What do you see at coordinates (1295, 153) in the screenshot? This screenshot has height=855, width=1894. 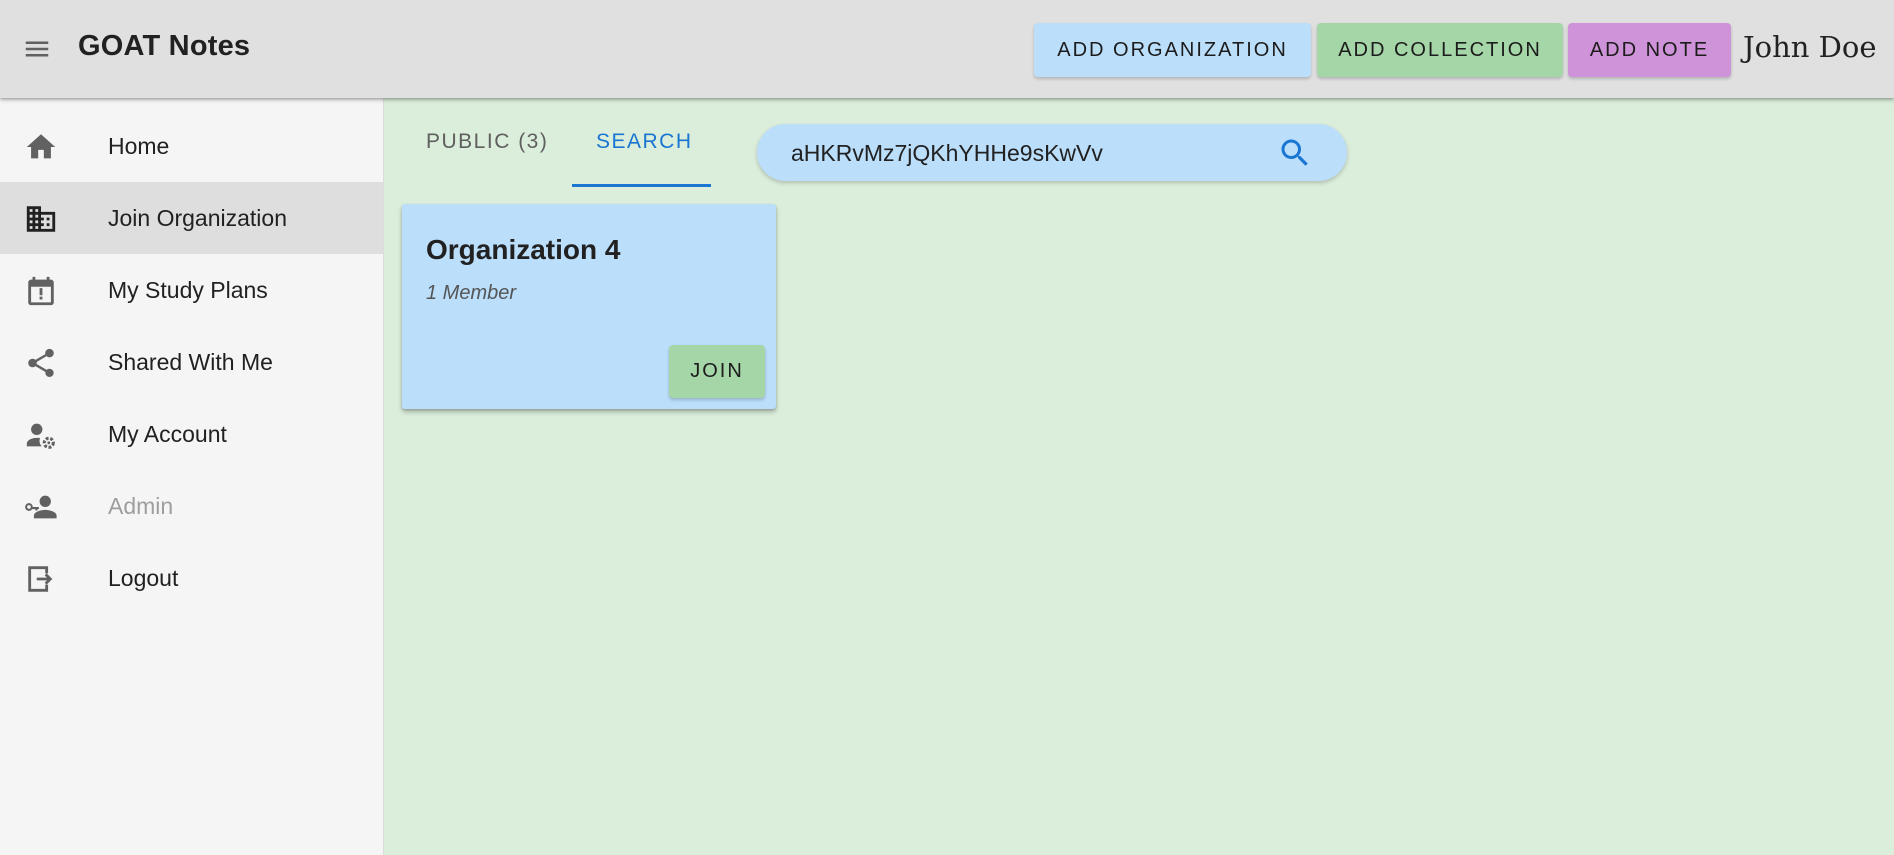 I see `search-icon` at bounding box center [1295, 153].